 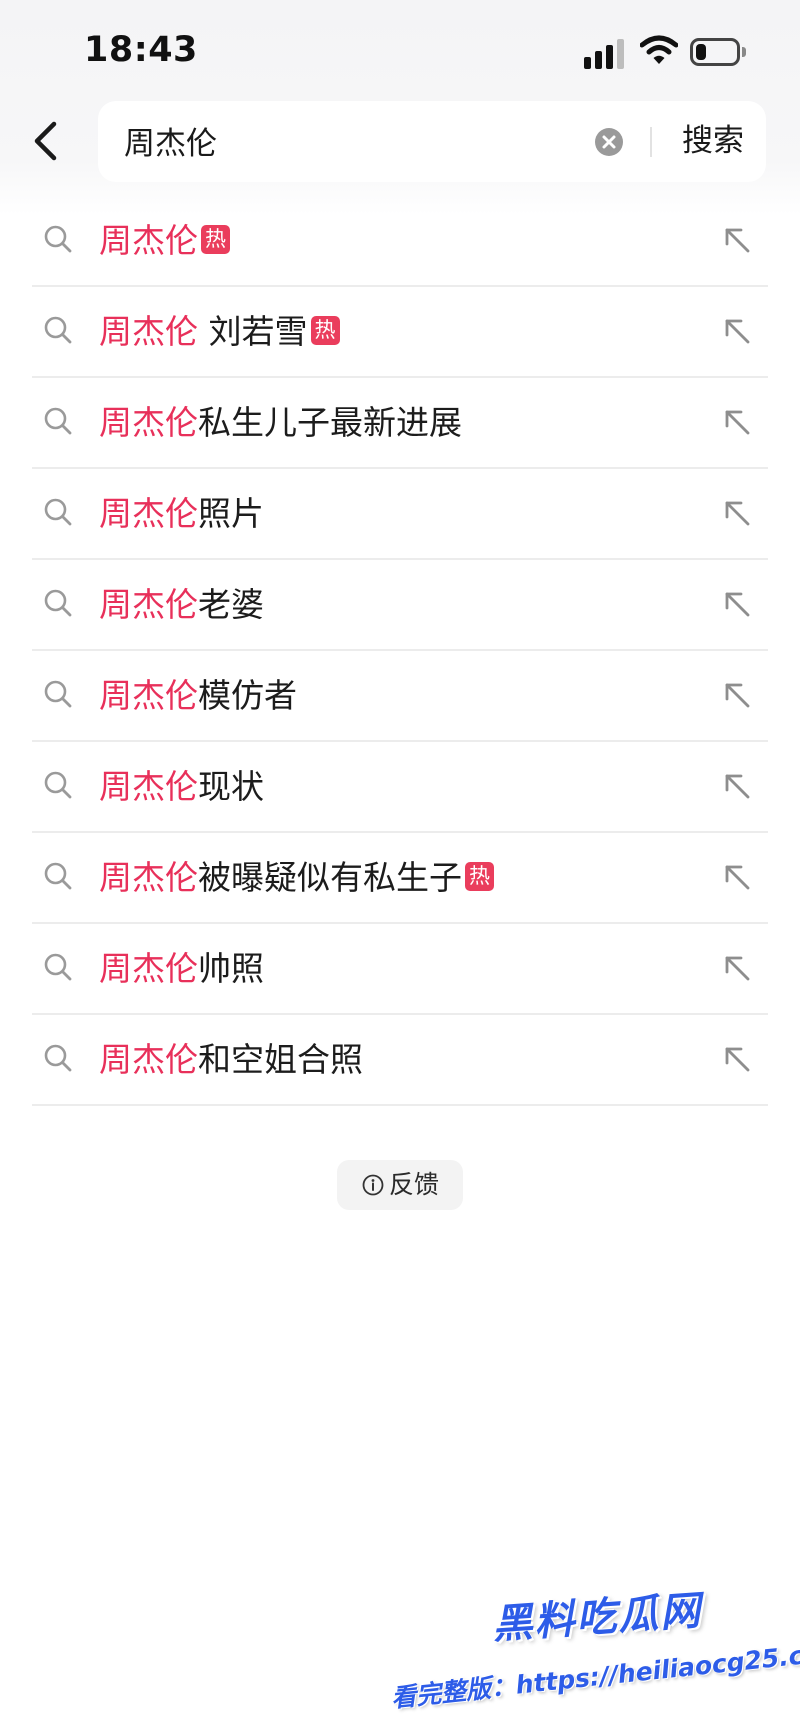 I want to click on suggestion-item: 周杰伦帅照, so click(x=400, y=969).